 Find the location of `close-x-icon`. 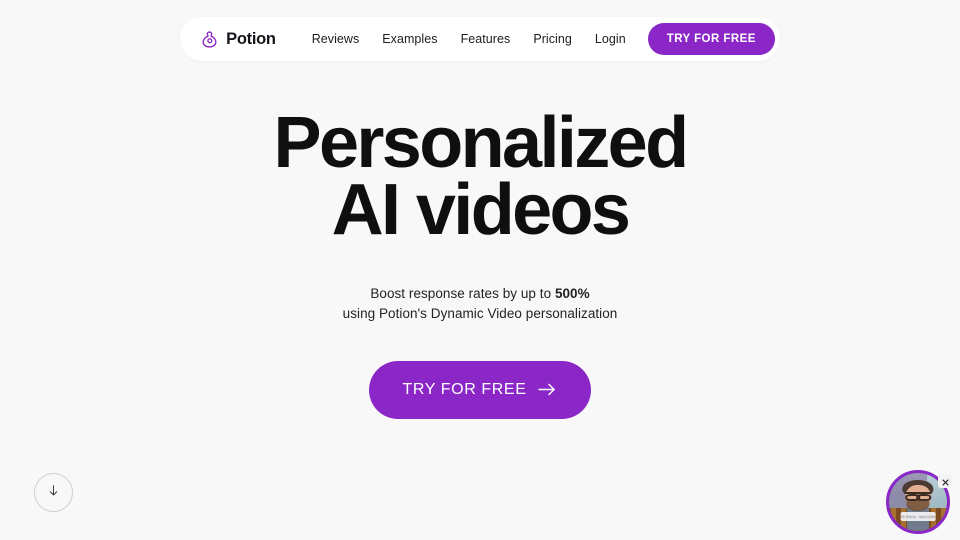

close-x-icon is located at coordinates (945, 481).